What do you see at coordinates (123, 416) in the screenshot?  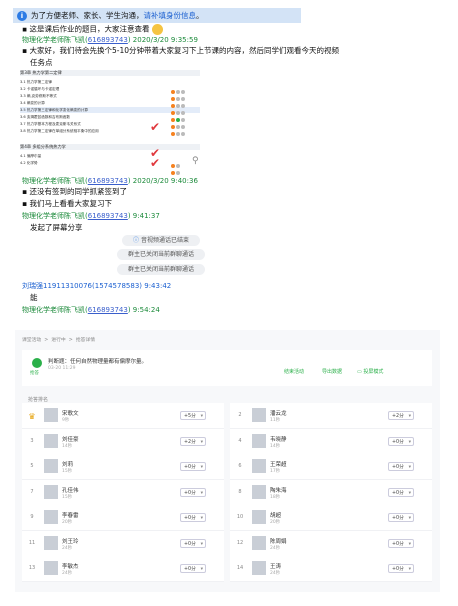 I see `ranking-row: ♛ 宋歌文 9秒 +5分` at bounding box center [123, 416].